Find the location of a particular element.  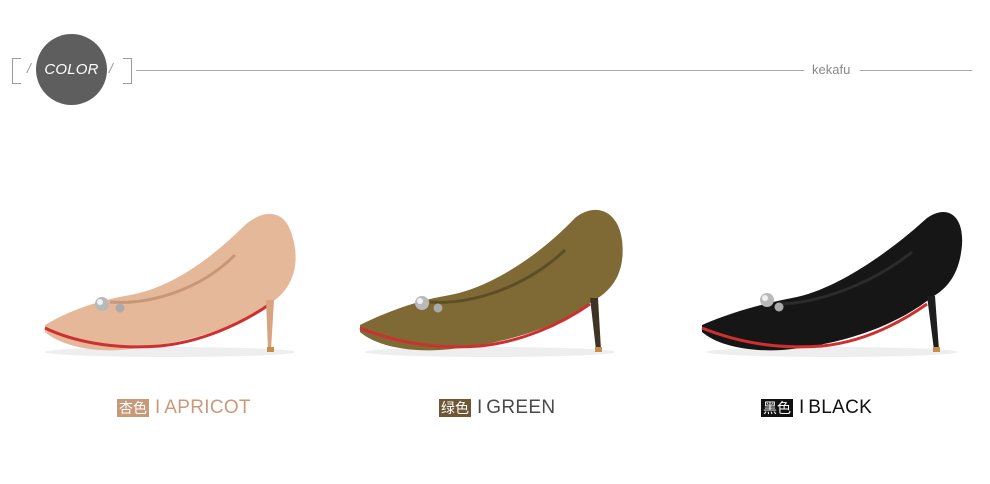

slash-left-icon: / is located at coordinates (29, 68).